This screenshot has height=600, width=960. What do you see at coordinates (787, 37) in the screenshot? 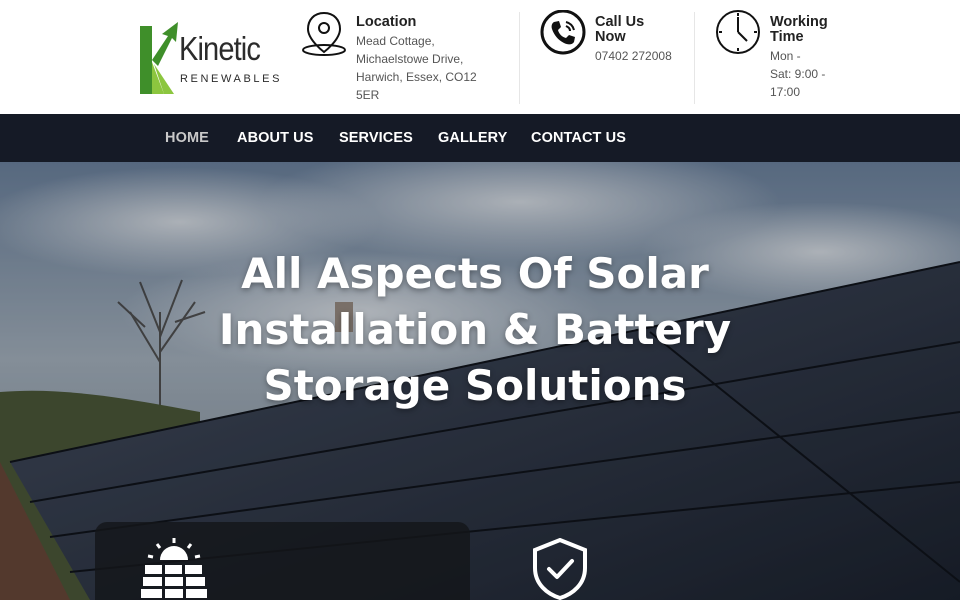
I see `hours-title-line: Time` at bounding box center [787, 37].